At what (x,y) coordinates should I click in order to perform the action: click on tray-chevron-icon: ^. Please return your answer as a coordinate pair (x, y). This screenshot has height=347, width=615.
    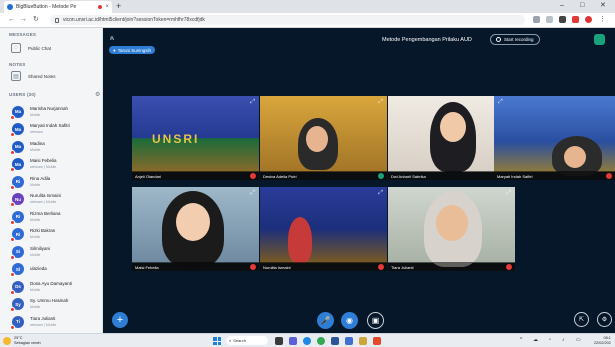
    Looking at the image, I should click on (521, 340).